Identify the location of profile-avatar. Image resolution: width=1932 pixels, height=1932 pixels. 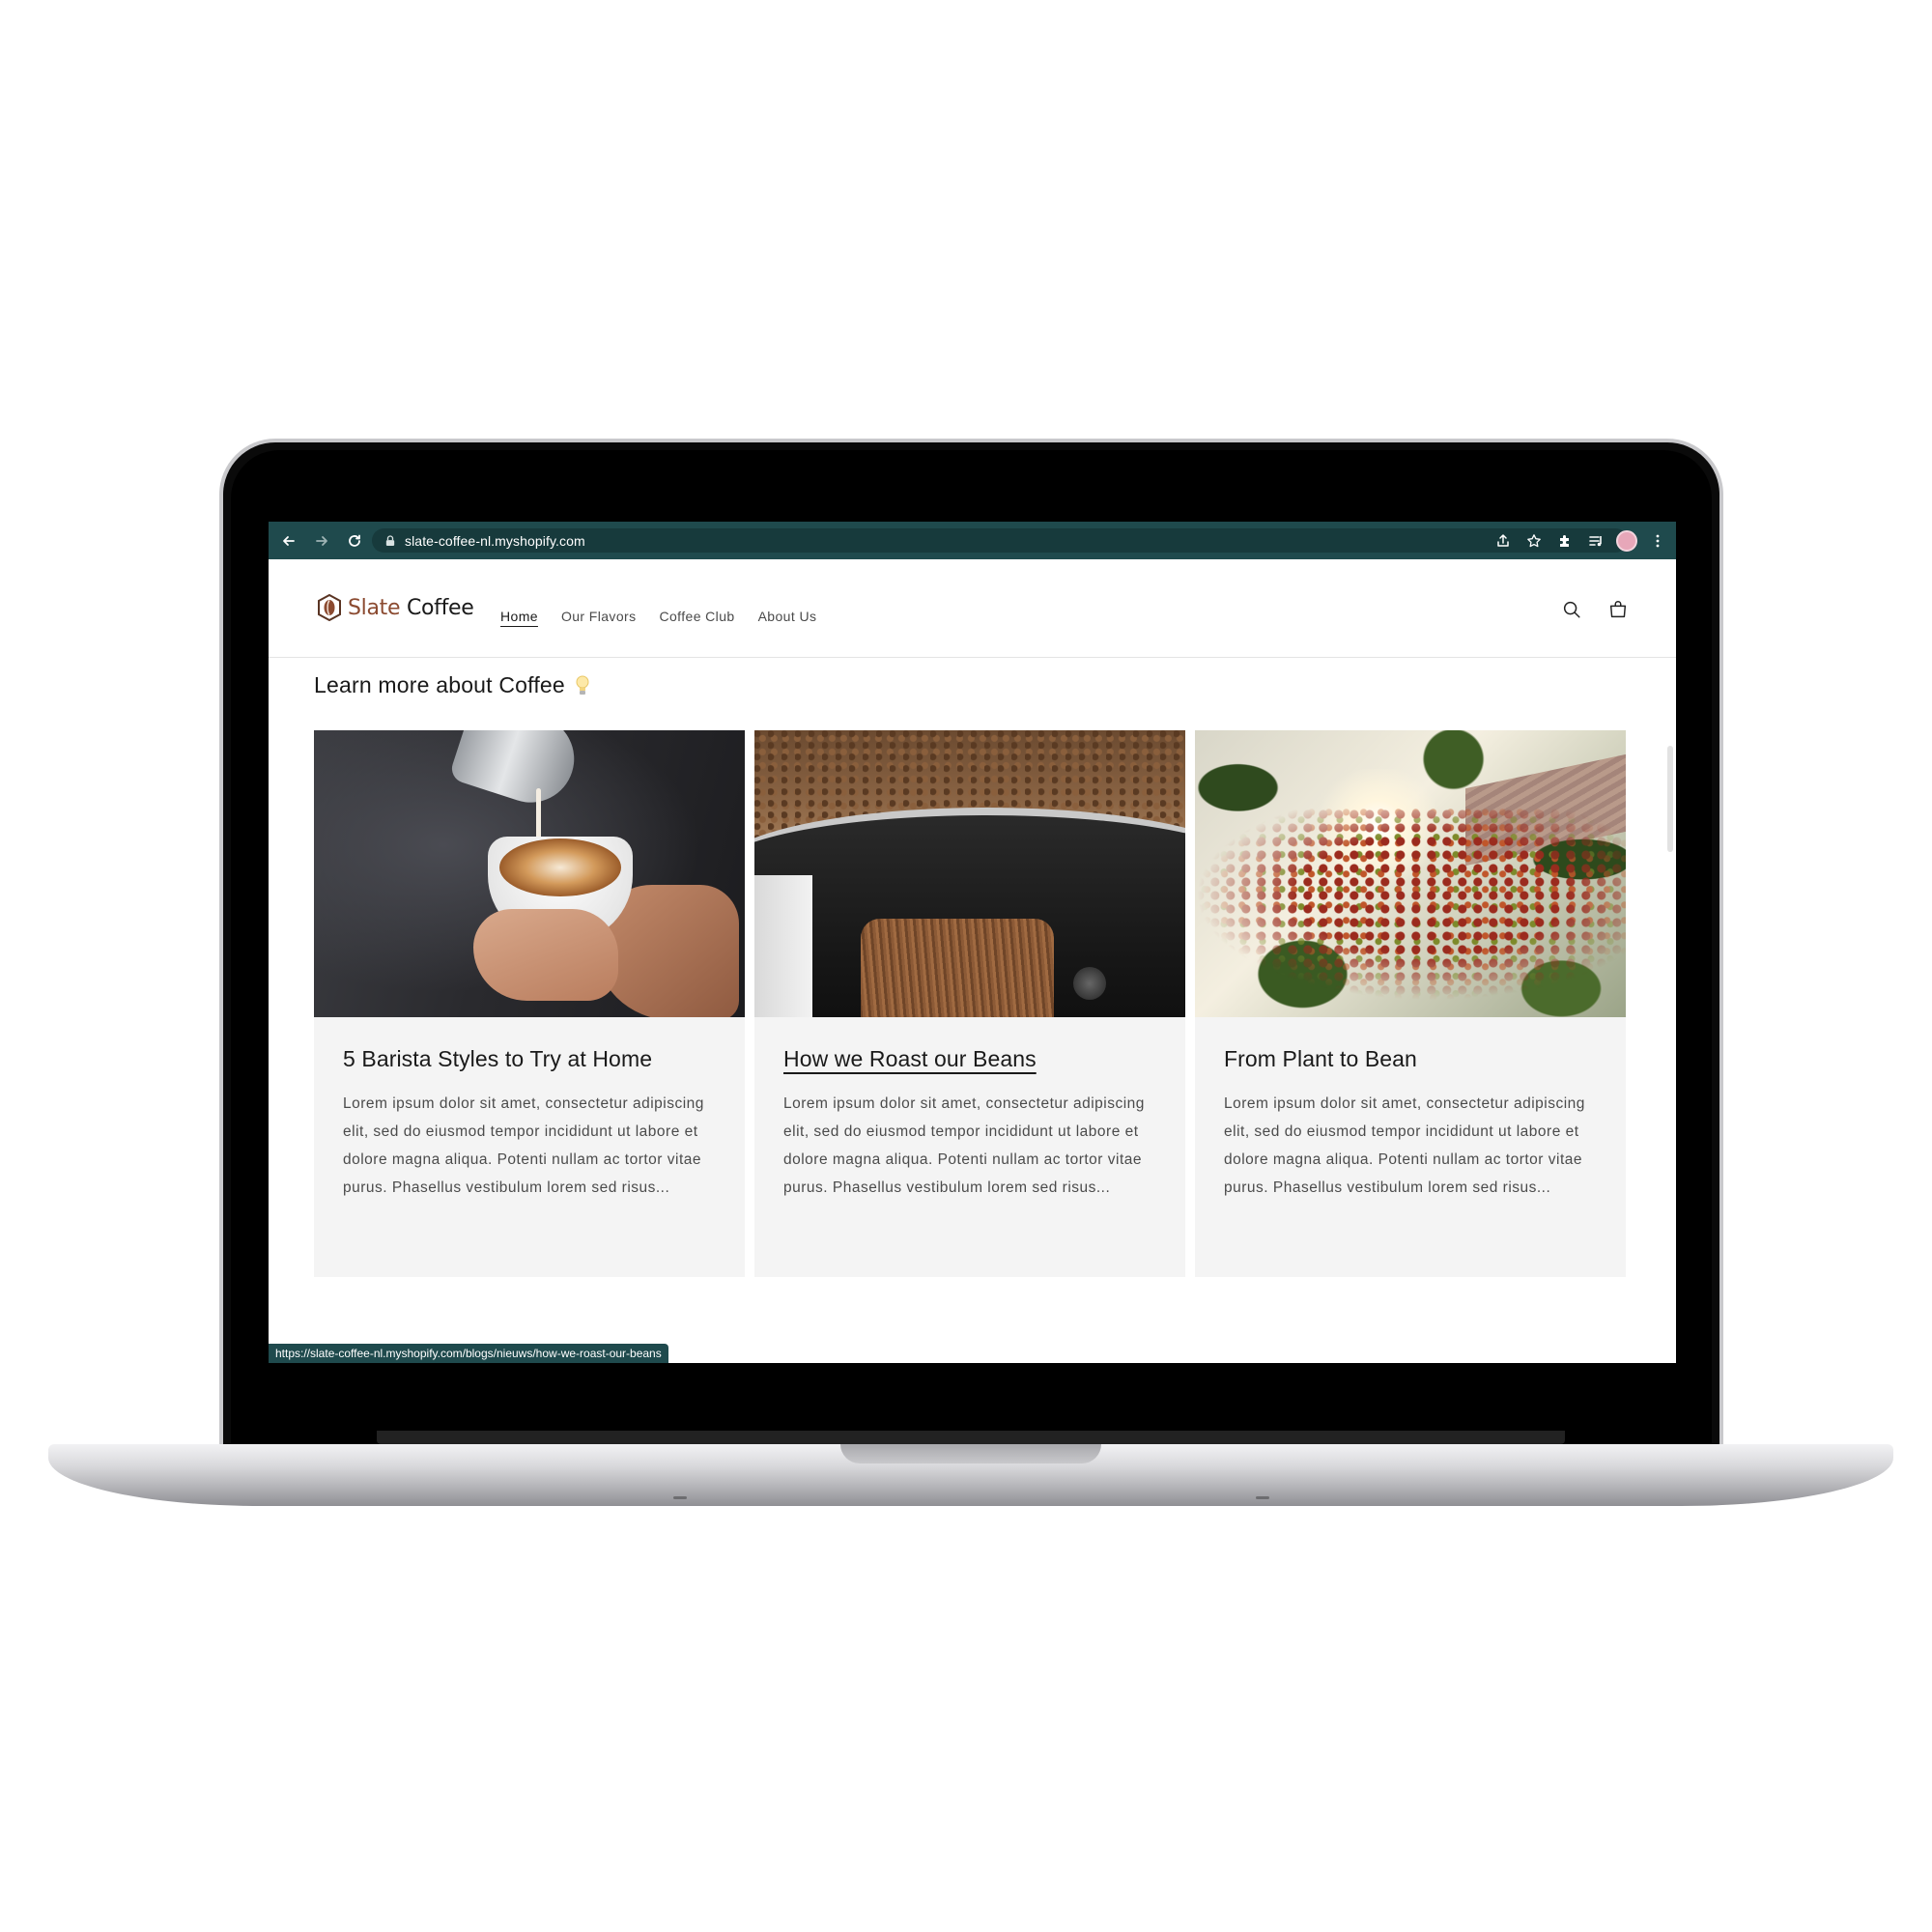
(1626, 540).